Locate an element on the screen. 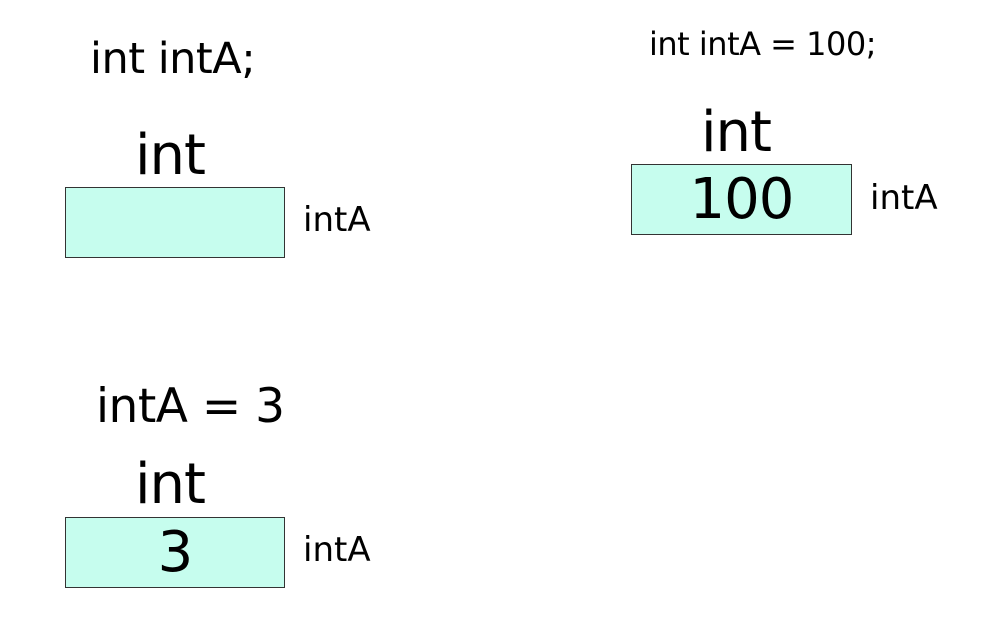 This screenshot has width=1004, height=626. assignment-statement: intA = 3 is located at coordinates (190, 406).